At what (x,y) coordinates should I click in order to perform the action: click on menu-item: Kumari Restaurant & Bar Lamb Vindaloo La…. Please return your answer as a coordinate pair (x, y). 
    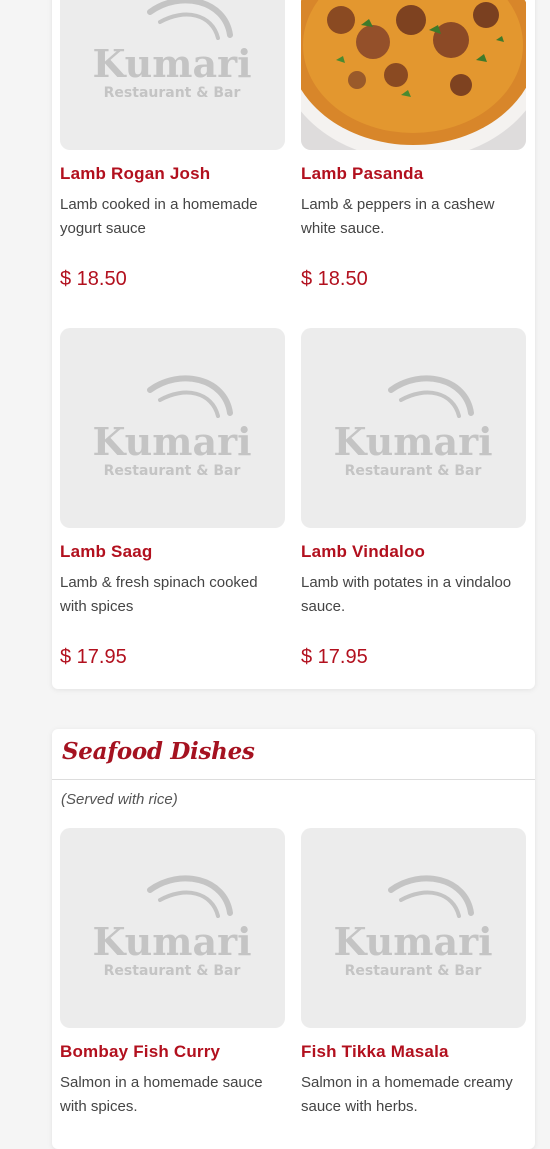
    Looking at the image, I should click on (414, 498).